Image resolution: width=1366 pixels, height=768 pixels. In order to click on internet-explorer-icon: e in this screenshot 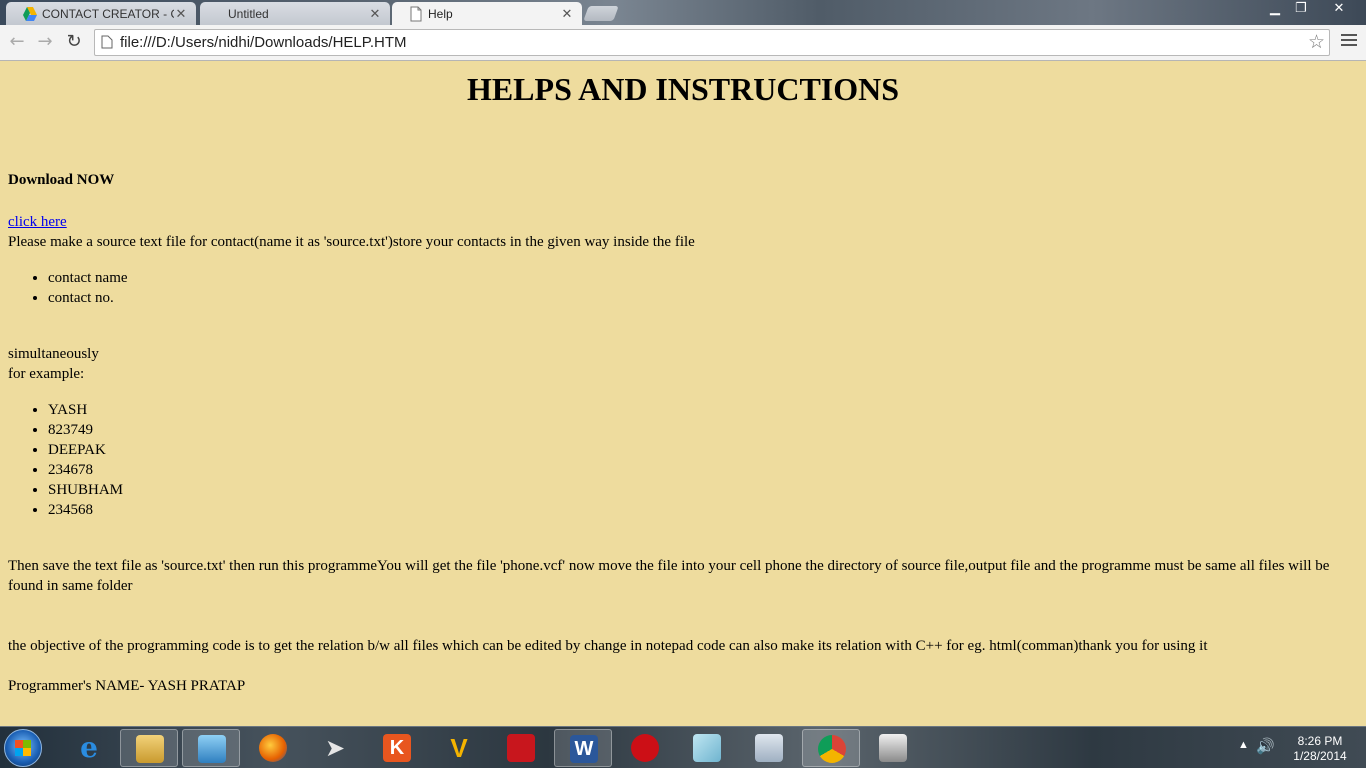, I will do `click(89, 747)`.